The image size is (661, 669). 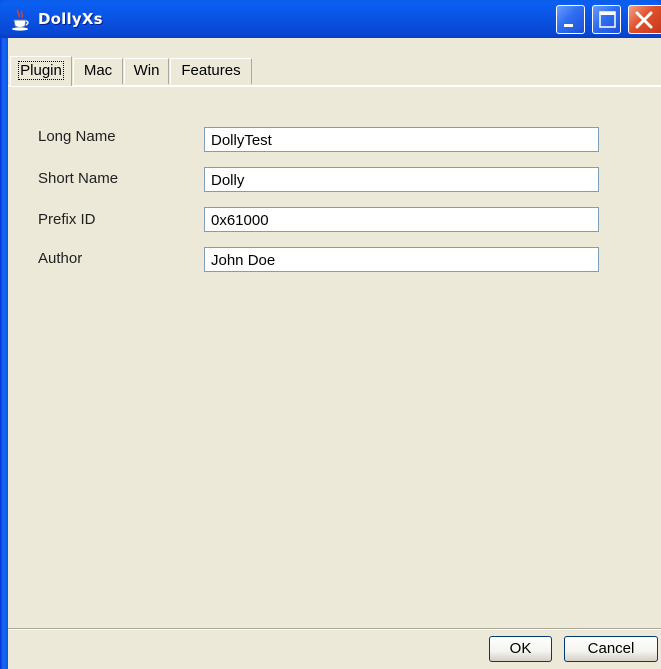 What do you see at coordinates (570, 19) in the screenshot?
I see `minimize-button` at bounding box center [570, 19].